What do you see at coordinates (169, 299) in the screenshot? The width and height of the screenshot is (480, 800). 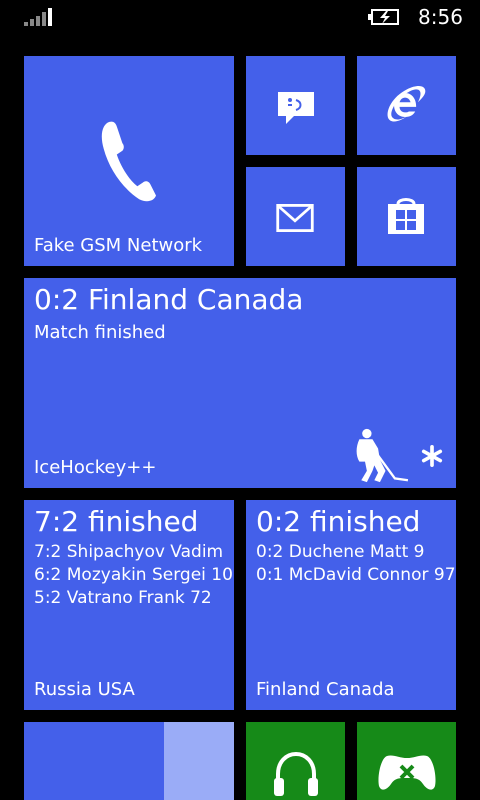 I see `icehockey-score-title: 0:2 Finland Canada` at bounding box center [169, 299].